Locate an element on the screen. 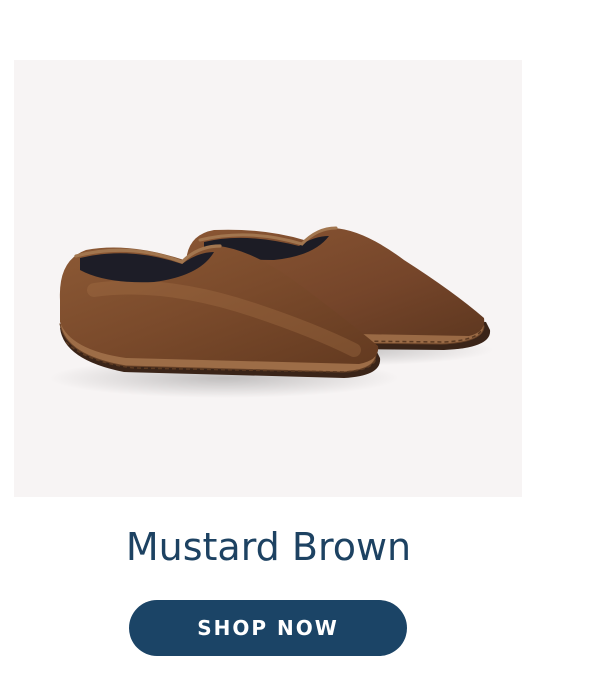 The height and width of the screenshot is (687, 600). product-name: Mustard Brown is located at coordinates (268, 547).